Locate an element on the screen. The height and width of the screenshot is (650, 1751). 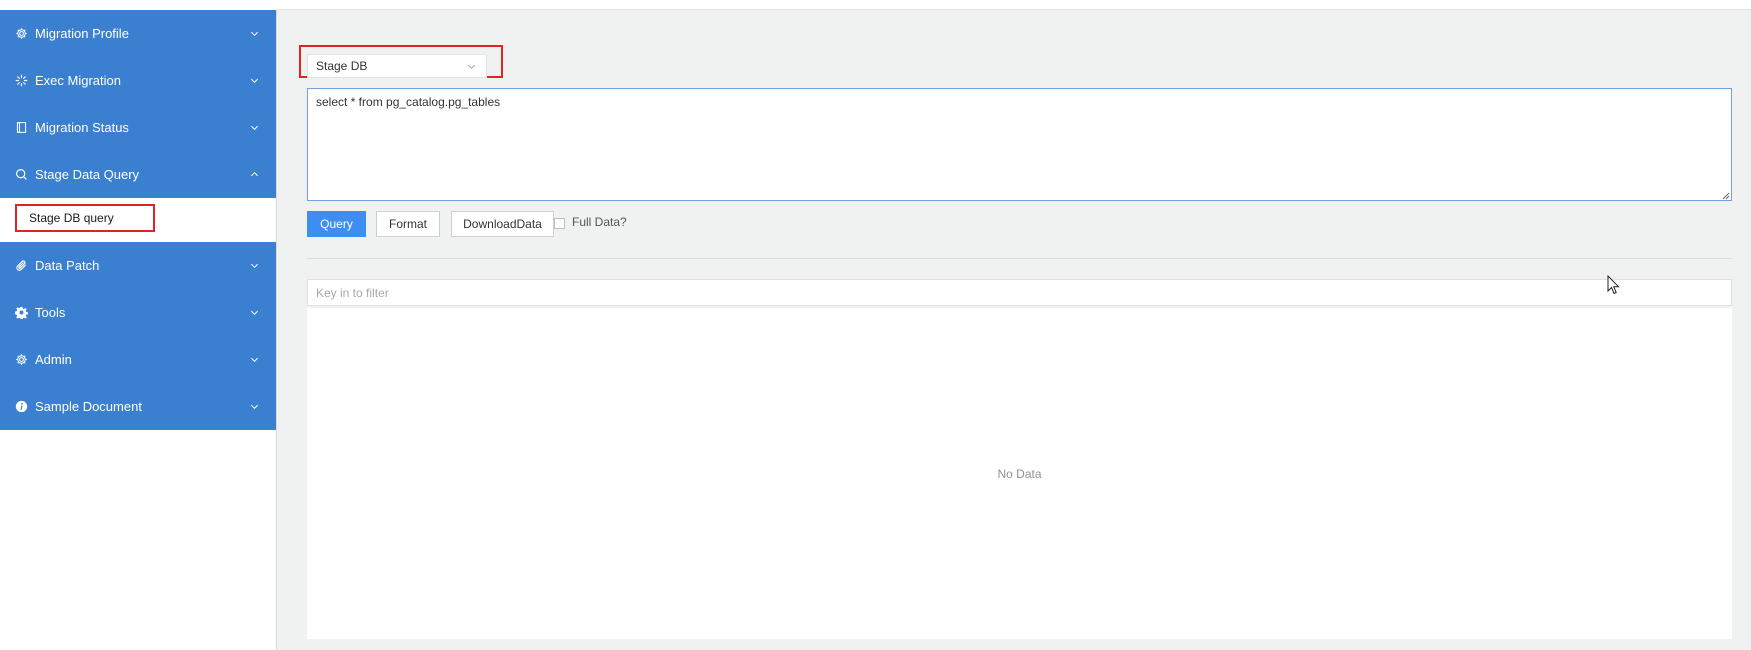
paperclip-icon is located at coordinates (21, 266).